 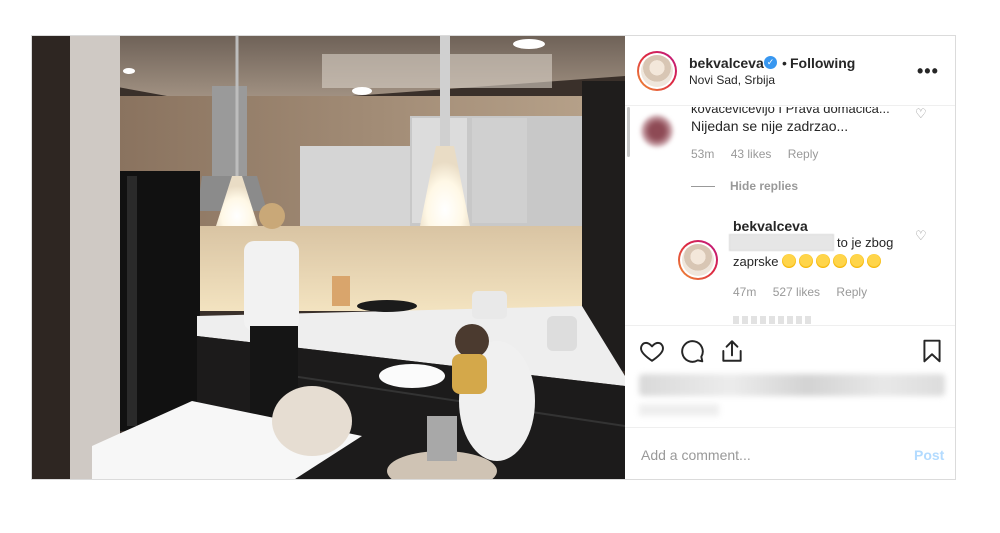 What do you see at coordinates (764, 186) in the screenshot?
I see `hide-replies-button: Hide replies` at bounding box center [764, 186].